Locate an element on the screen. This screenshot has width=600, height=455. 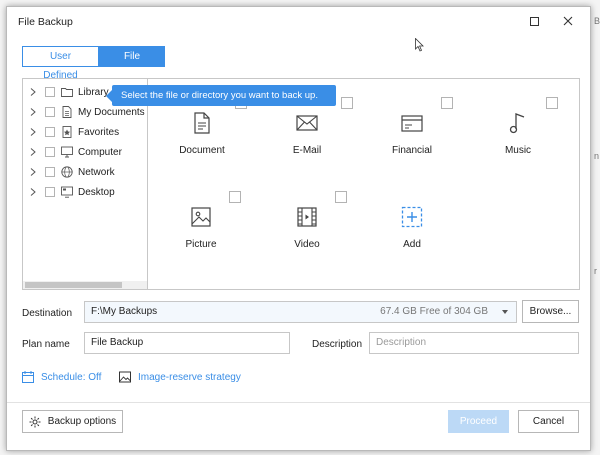
file-type-checkbox-financial is located at coordinates (447, 103).